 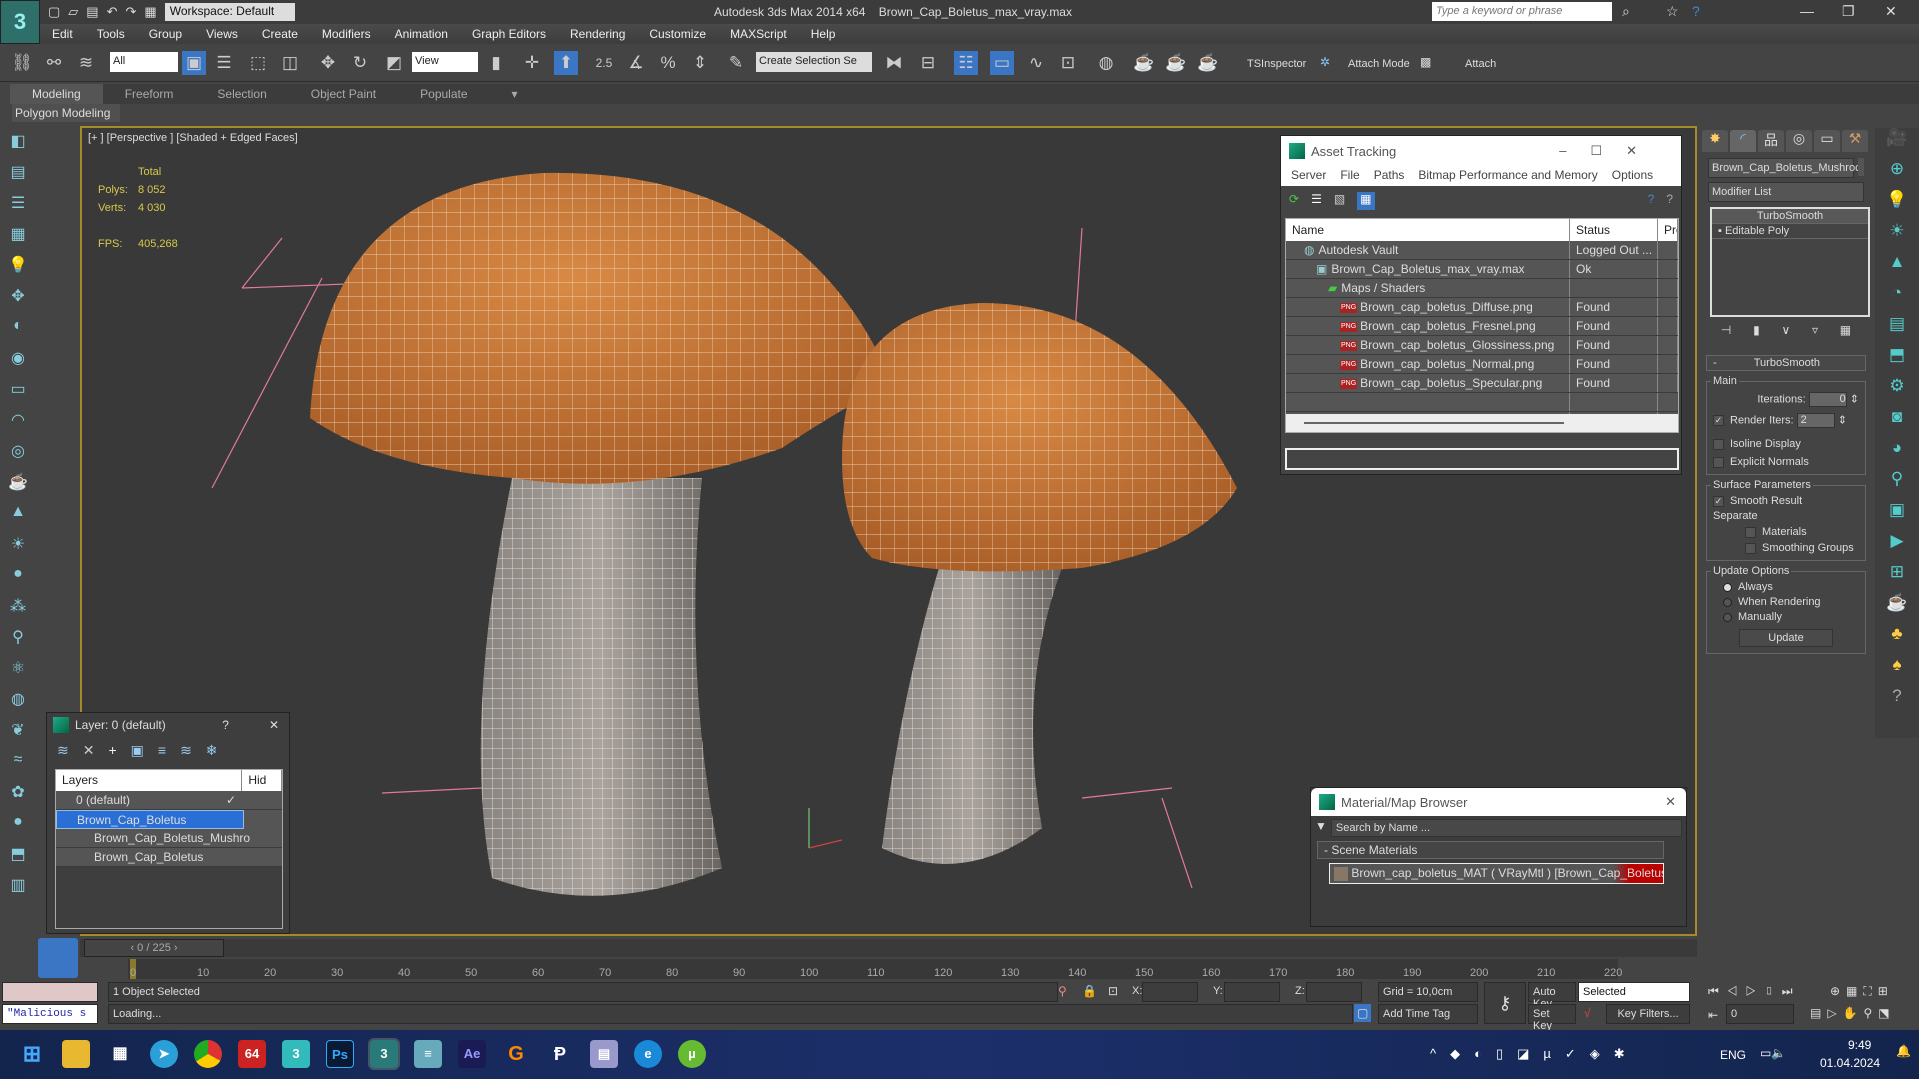 I want to click on time-slider: ‹ 0 / 225 ›, so click(x=154, y=948).